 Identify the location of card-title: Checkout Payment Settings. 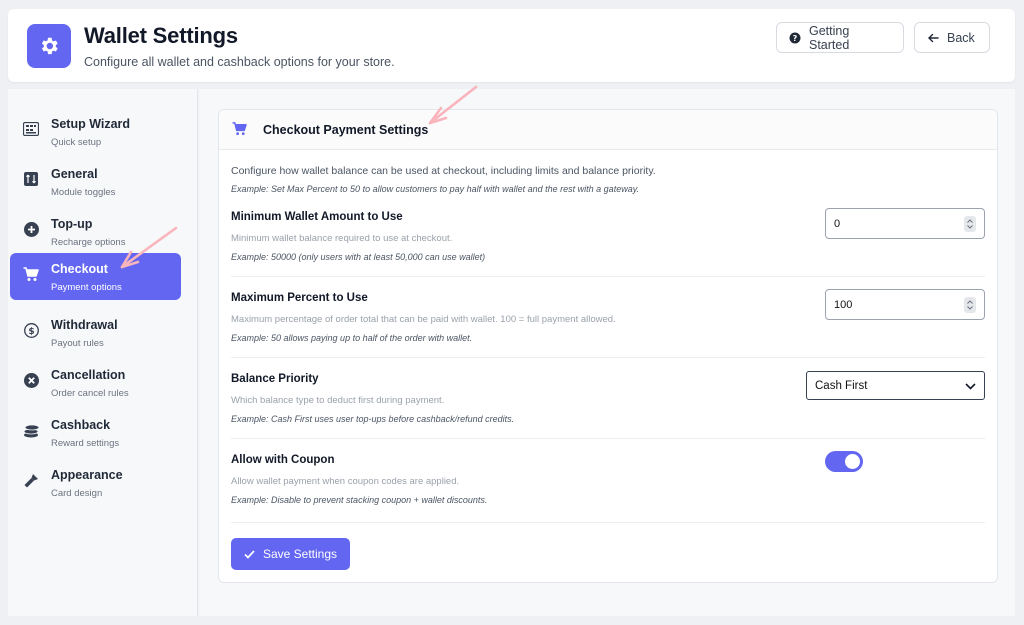
(346, 130).